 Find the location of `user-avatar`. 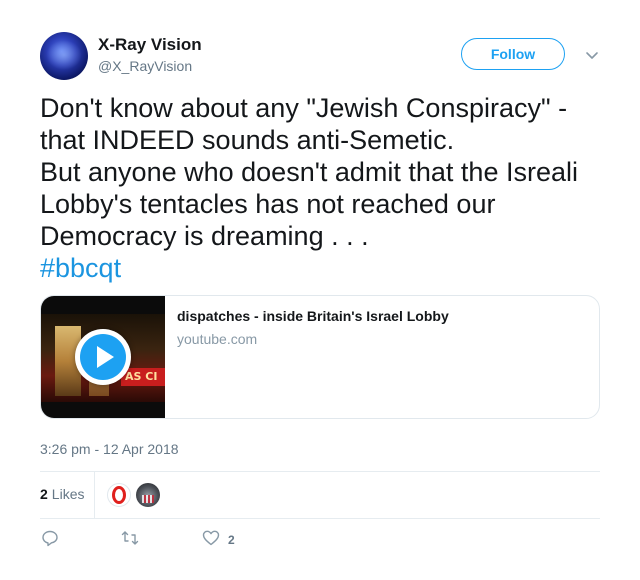

user-avatar is located at coordinates (64, 56).